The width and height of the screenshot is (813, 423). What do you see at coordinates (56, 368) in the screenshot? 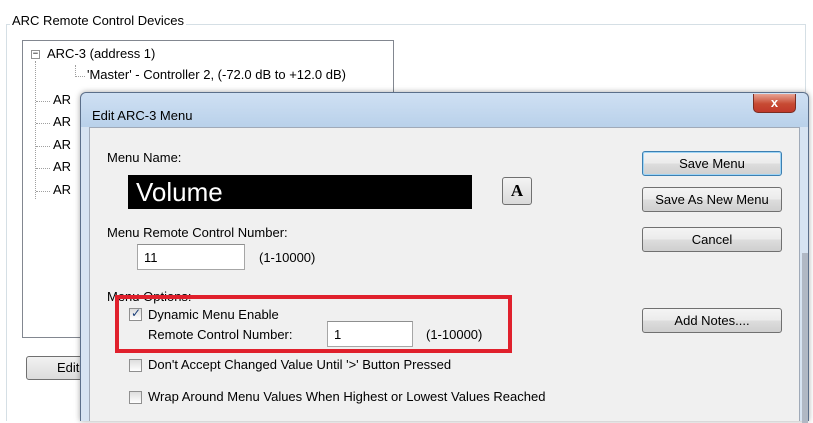
I see `background-edit-button: Edit` at bounding box center [56, 368].